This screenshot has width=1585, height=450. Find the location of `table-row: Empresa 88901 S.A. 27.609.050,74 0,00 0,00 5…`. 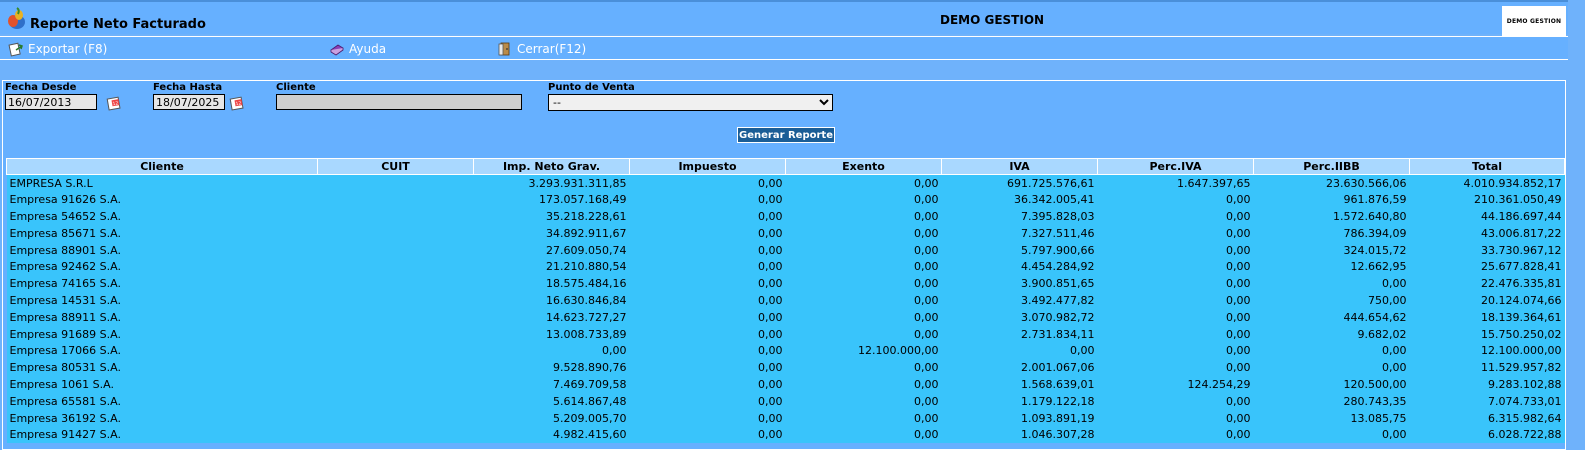

table-row: Empresa 88901 S.A. 27.609.050,74 0,00 0,00 5… is located at coordinates (785, 250).